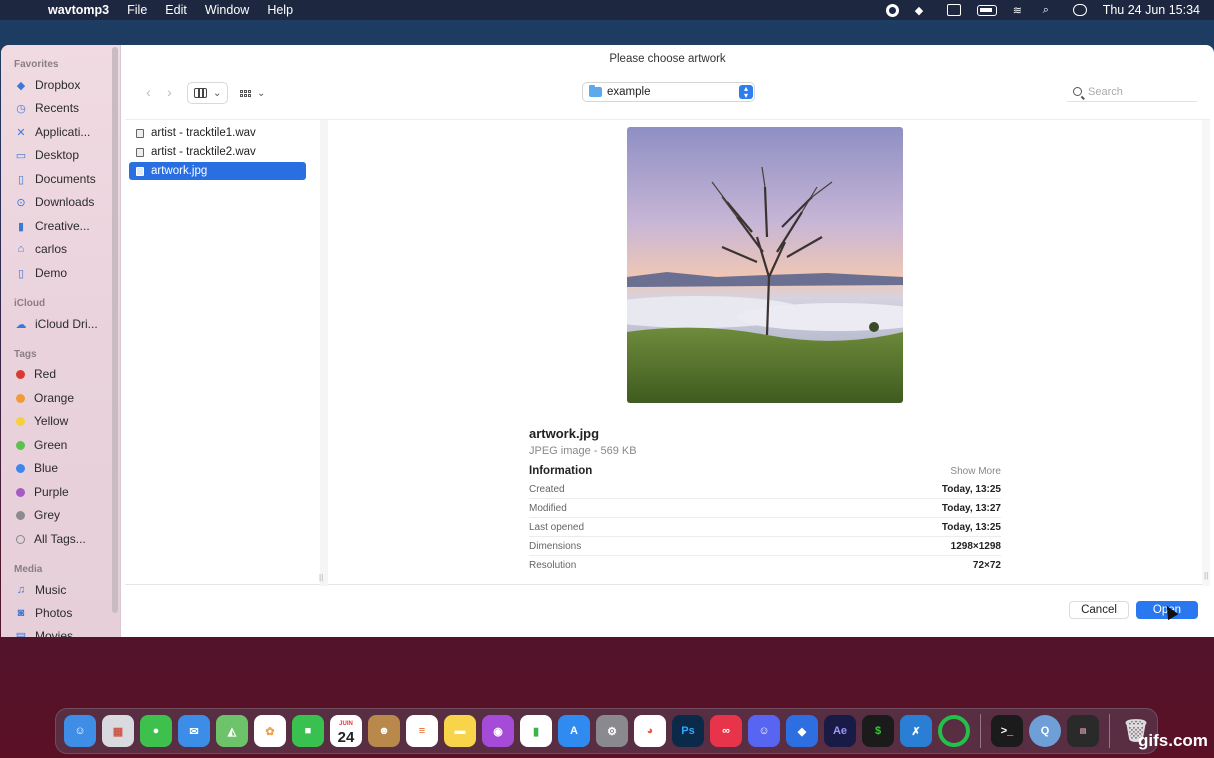  What do you see at coordinates (916, 731) in the screenshot?
I see `vscode-icon: ✗` at bounding box center [916, 731].